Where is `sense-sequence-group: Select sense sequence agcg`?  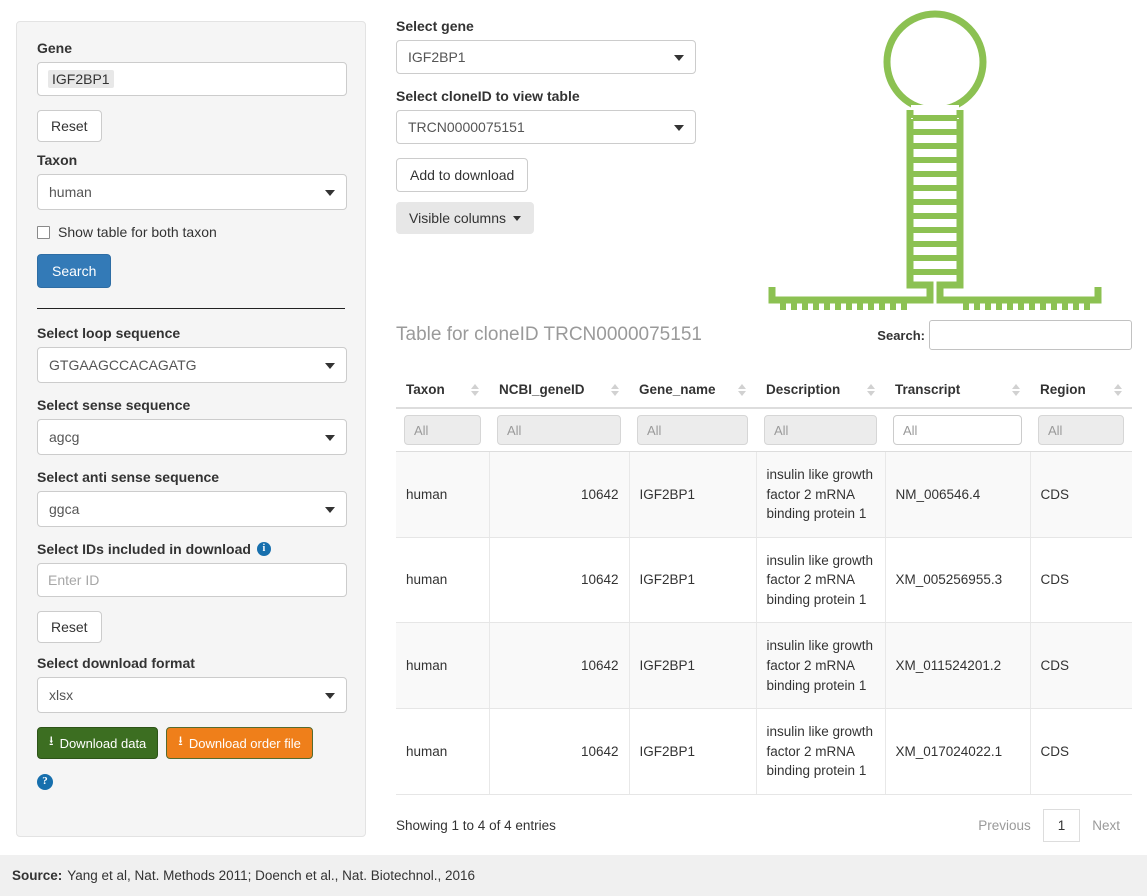
sense-sequence-group: Select sense sequence agcg is located at coordinates (192, 426).